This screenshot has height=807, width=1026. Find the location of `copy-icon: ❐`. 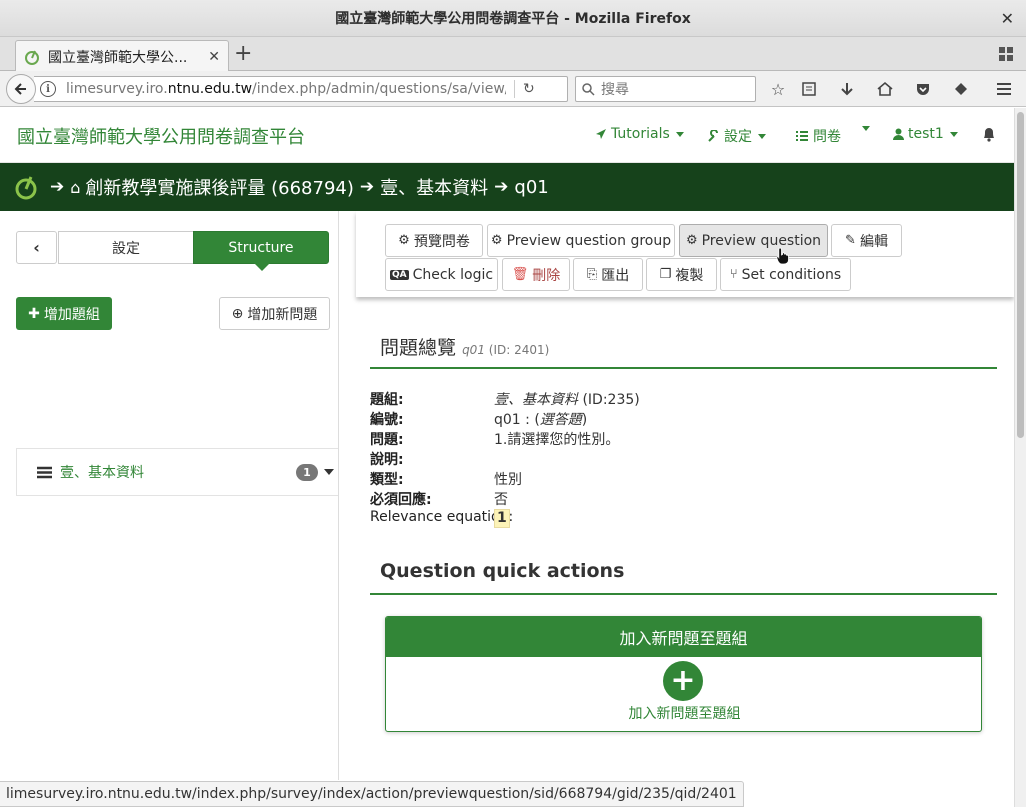

copy-icon: ❐ is located at coordinates (665, 274).